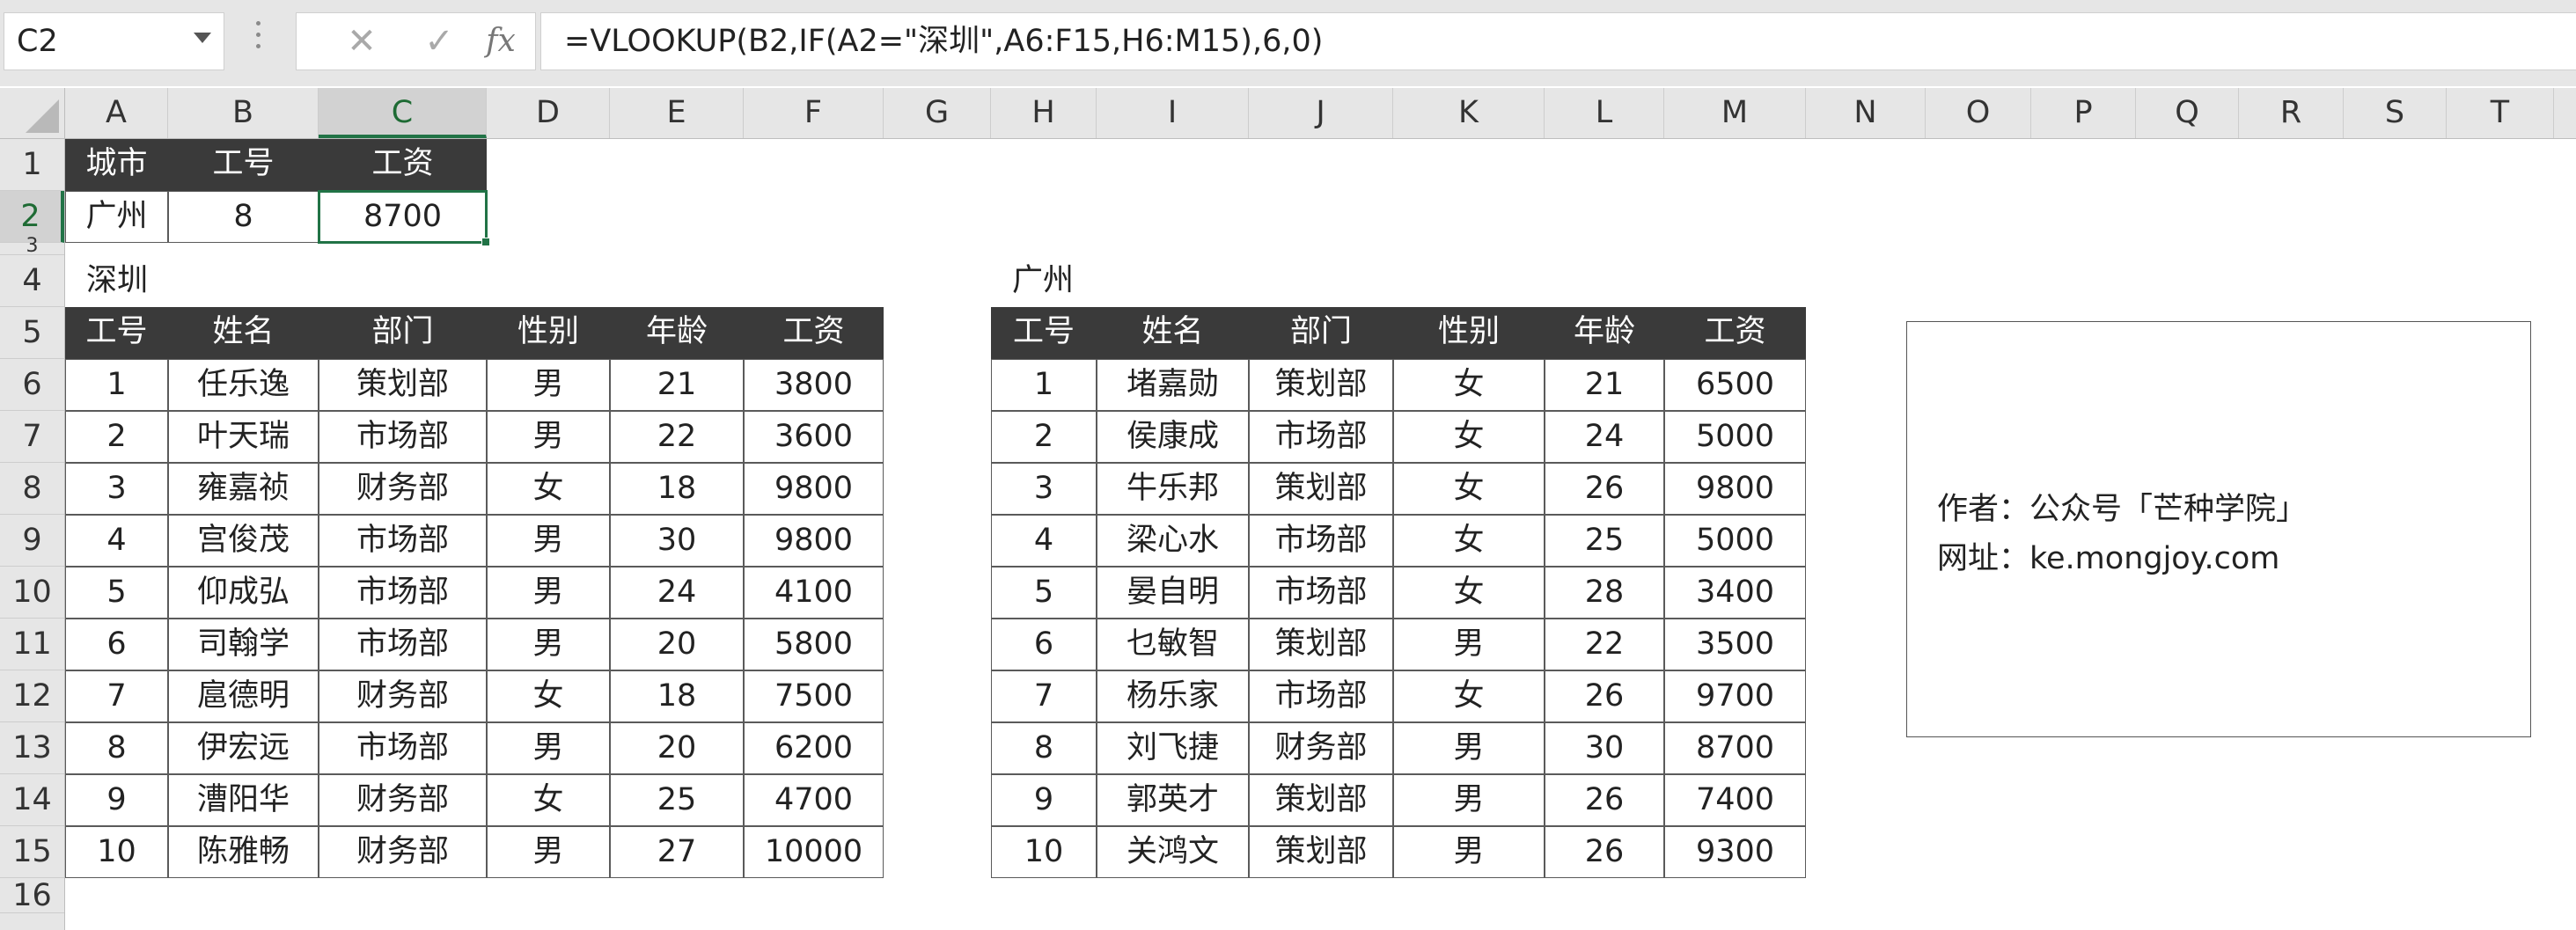  What do you see at coordinates (677, 800) in the screenshot?
I see `shenzhen-table-cell: 25` at bounding box center [677, 800].